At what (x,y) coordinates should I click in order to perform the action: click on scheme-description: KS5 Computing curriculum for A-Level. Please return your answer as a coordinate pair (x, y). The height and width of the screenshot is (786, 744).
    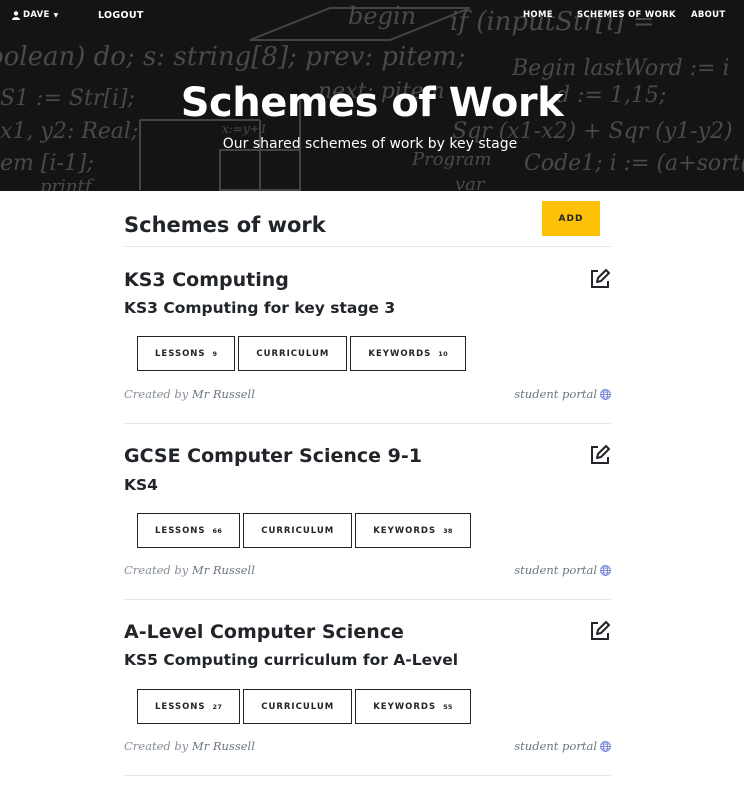
    Looking at the image, I should click on (291, 660).